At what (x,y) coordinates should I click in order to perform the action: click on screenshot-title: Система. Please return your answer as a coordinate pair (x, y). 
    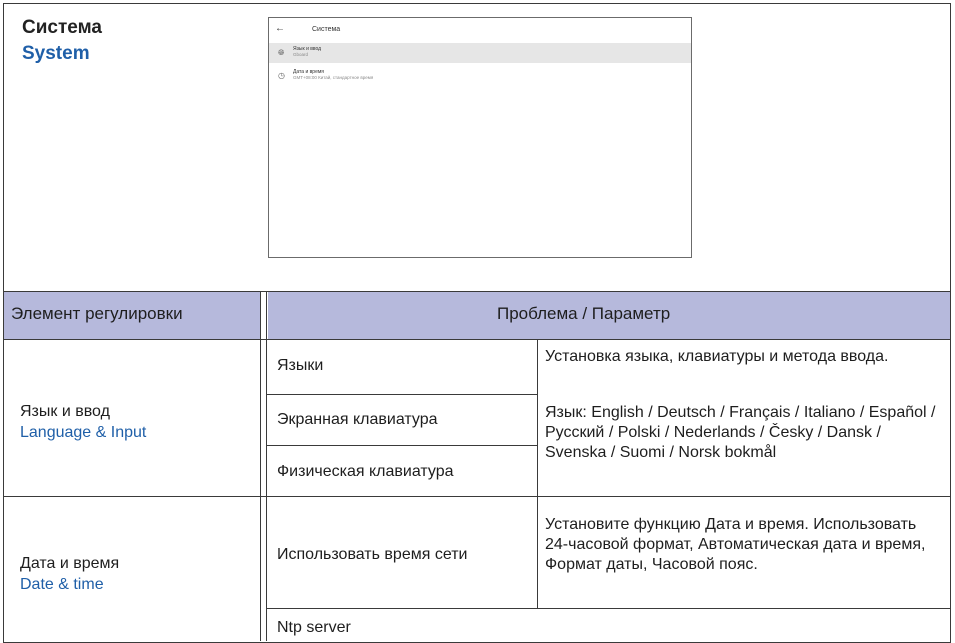
    Looking at the image, I should click on (326, 29).